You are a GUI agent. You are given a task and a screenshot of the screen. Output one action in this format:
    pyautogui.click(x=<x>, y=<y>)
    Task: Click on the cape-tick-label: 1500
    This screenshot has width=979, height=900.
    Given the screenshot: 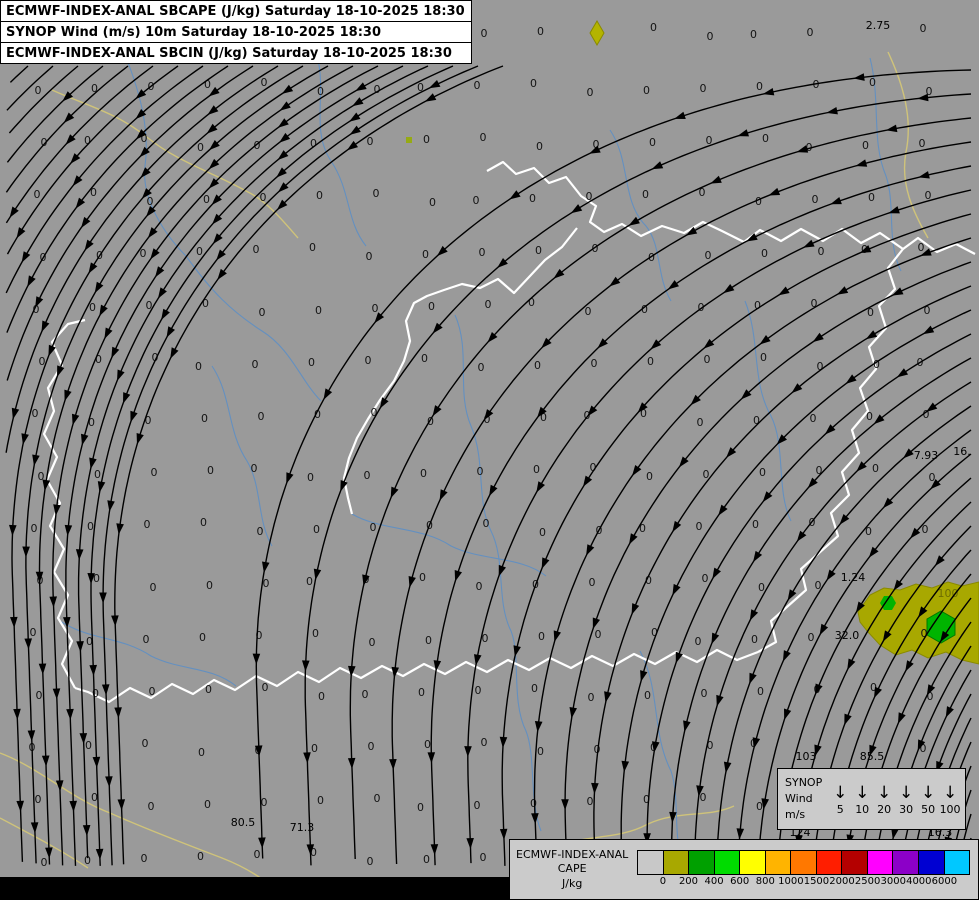 What is the action you would take?
    pyautogui.click(x=816, y=881)
    